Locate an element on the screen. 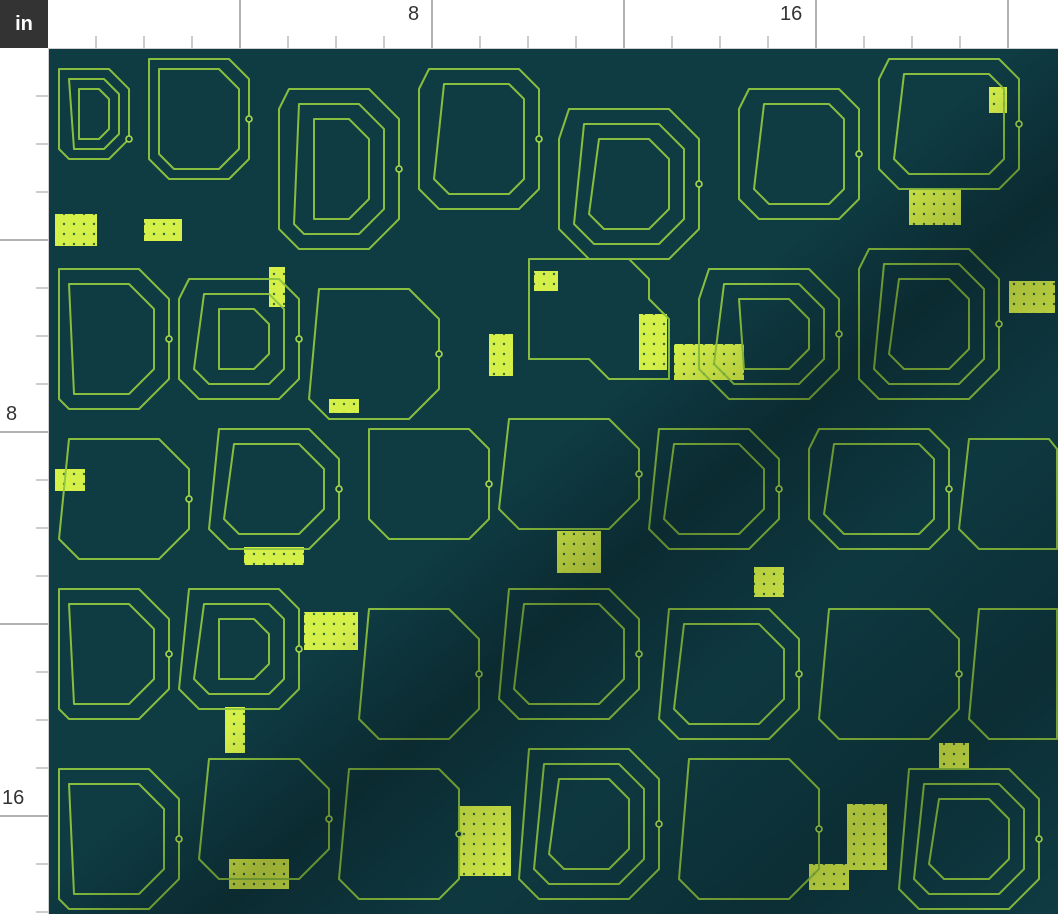  top-ruler-ticks is located at coordinates (552, 24).